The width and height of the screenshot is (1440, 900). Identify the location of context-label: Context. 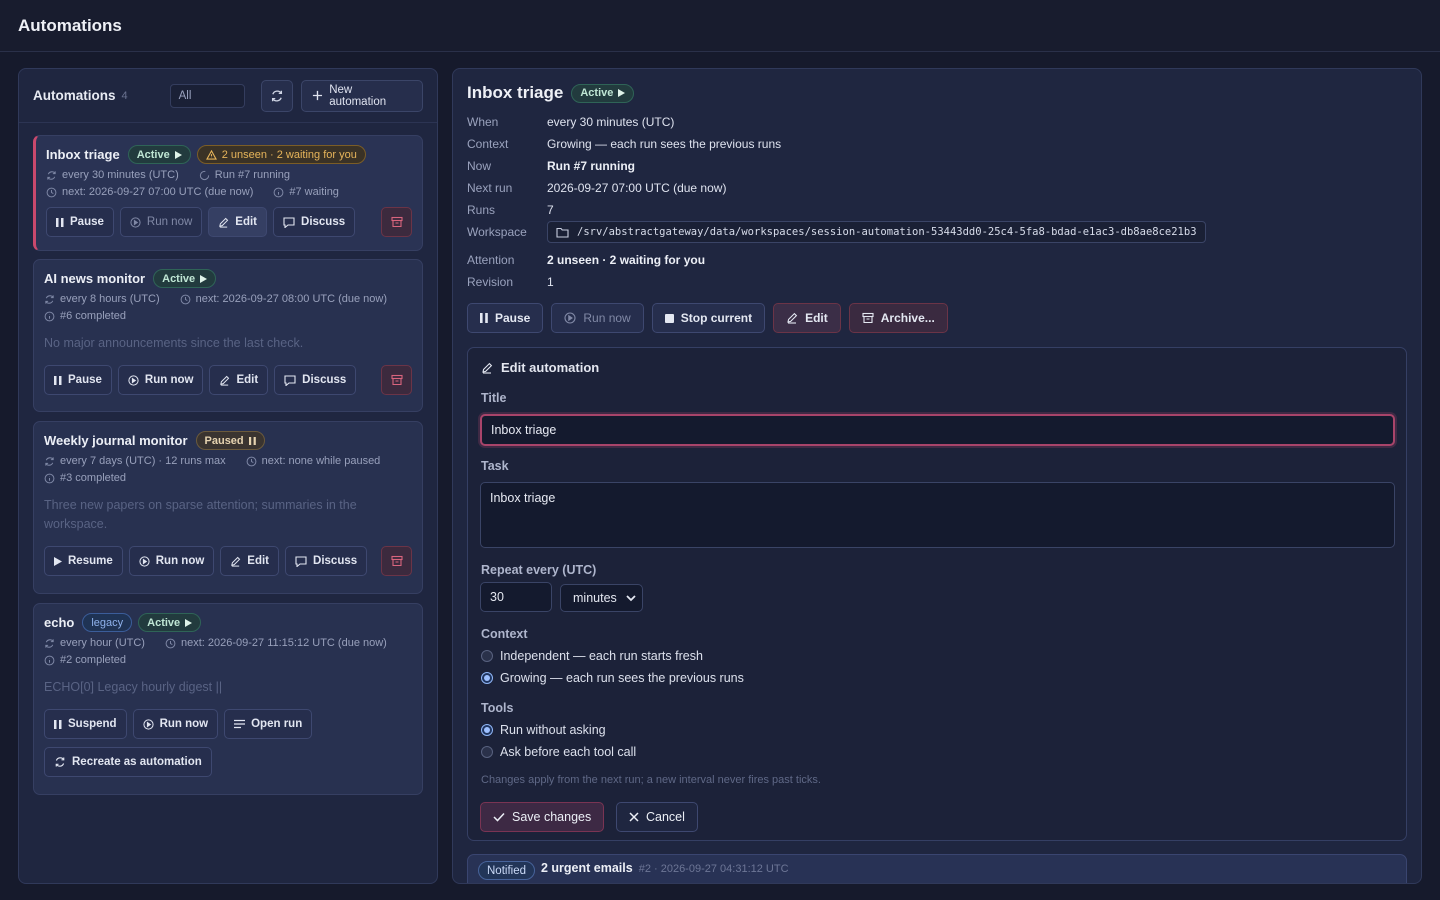
(504, 634).